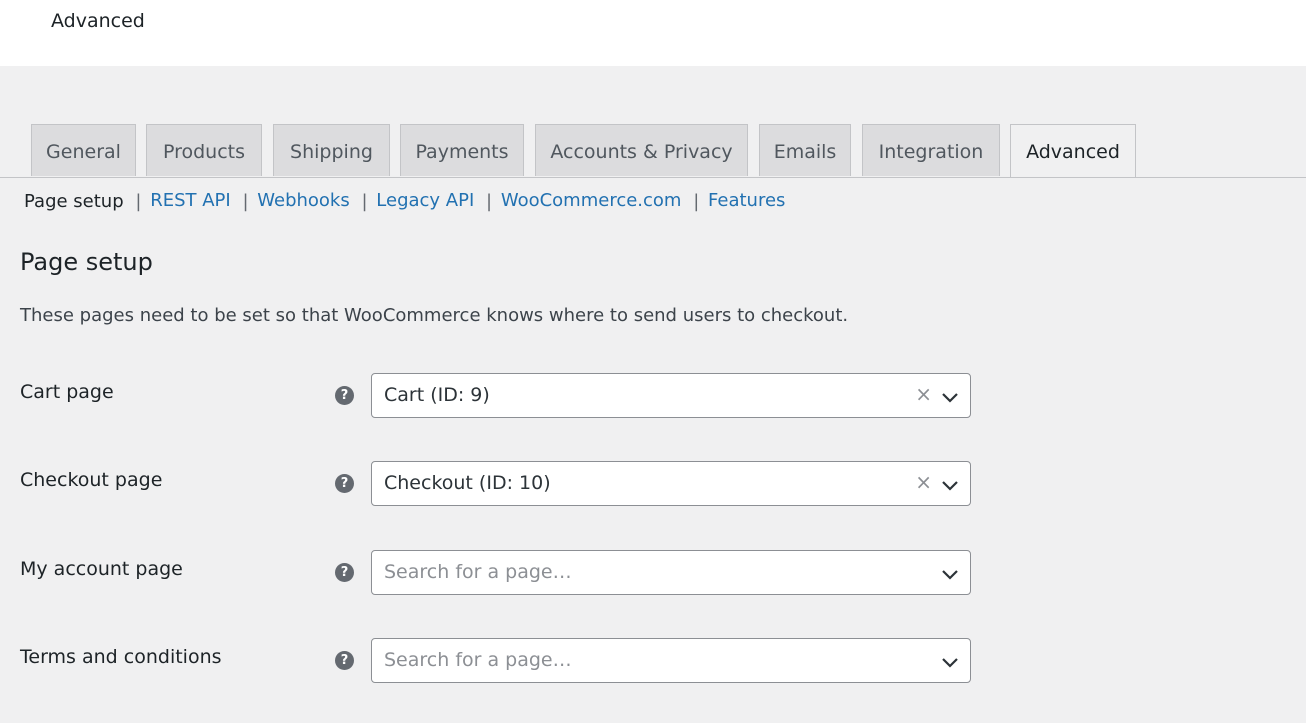 The width and height of the screenshot is (1306, 723). What do you see at coordinates (805, 150) in the screenshot?
I see `tab-emails: Emails` at bounding box center [805, 150].